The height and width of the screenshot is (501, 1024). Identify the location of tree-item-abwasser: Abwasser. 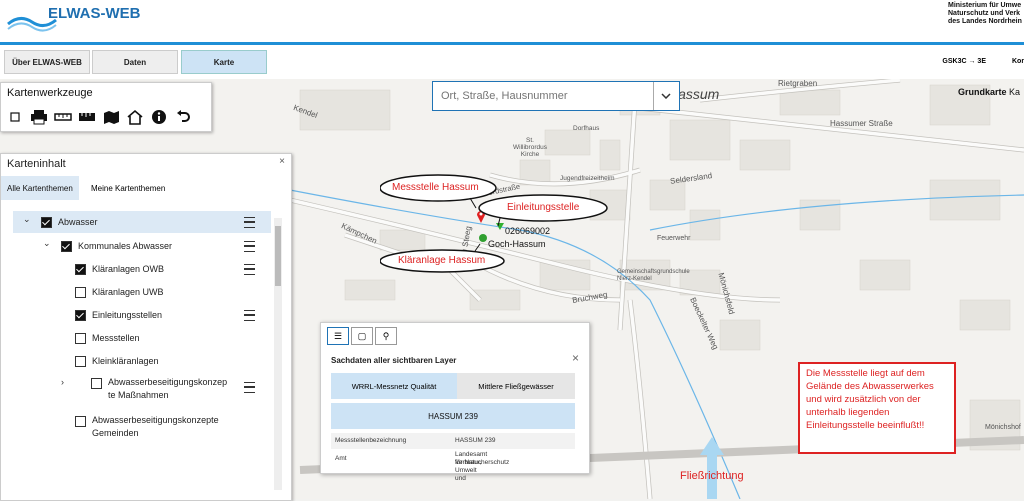
(69, 222).